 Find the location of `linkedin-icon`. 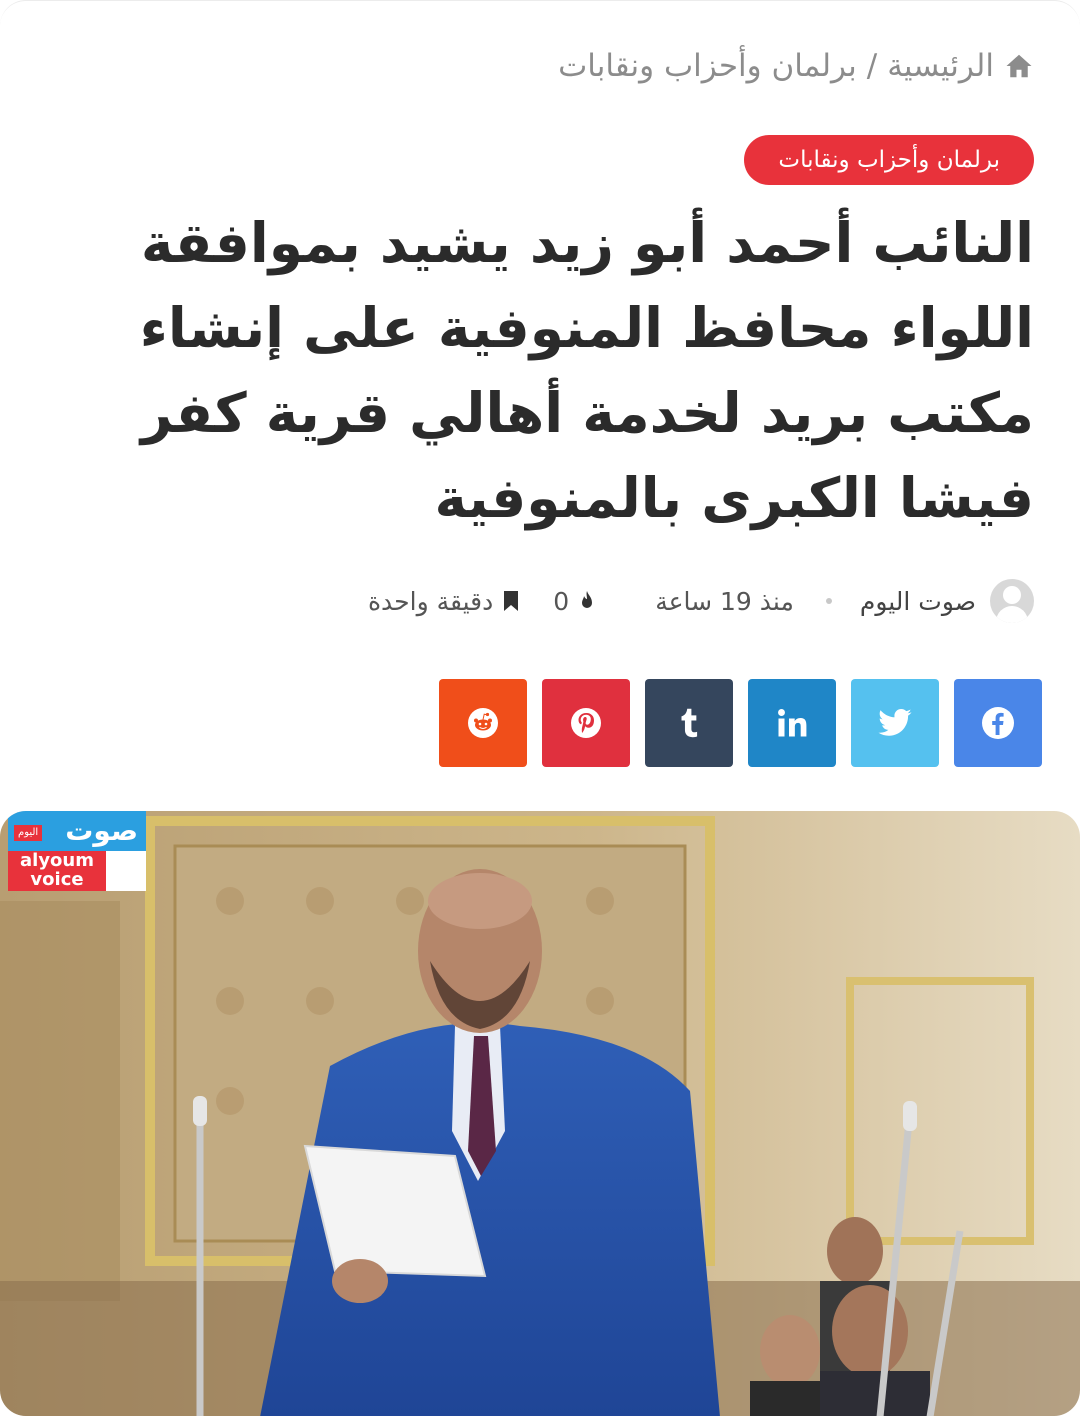

linkedin-icon is located at coordinates (792, 723).